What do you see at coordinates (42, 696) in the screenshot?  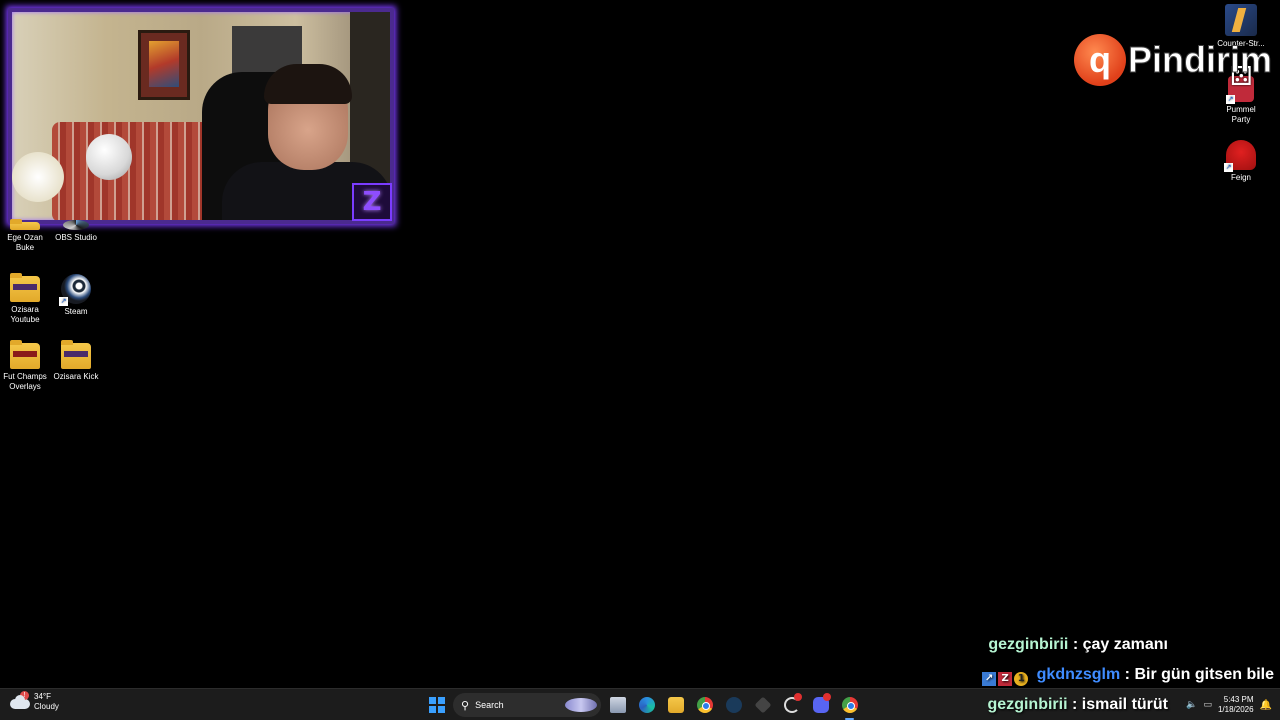 I see `weather-temp: 34°F` at bounding box center [42, 696].